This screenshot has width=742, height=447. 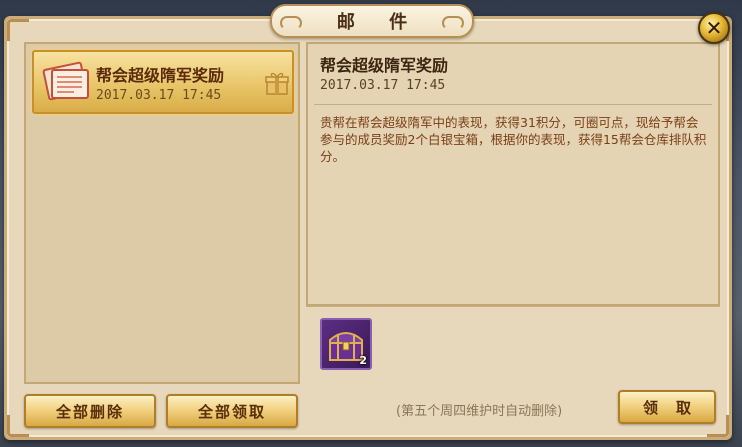 I want to click on close-icon: ✕, so click(x=714, y=28).